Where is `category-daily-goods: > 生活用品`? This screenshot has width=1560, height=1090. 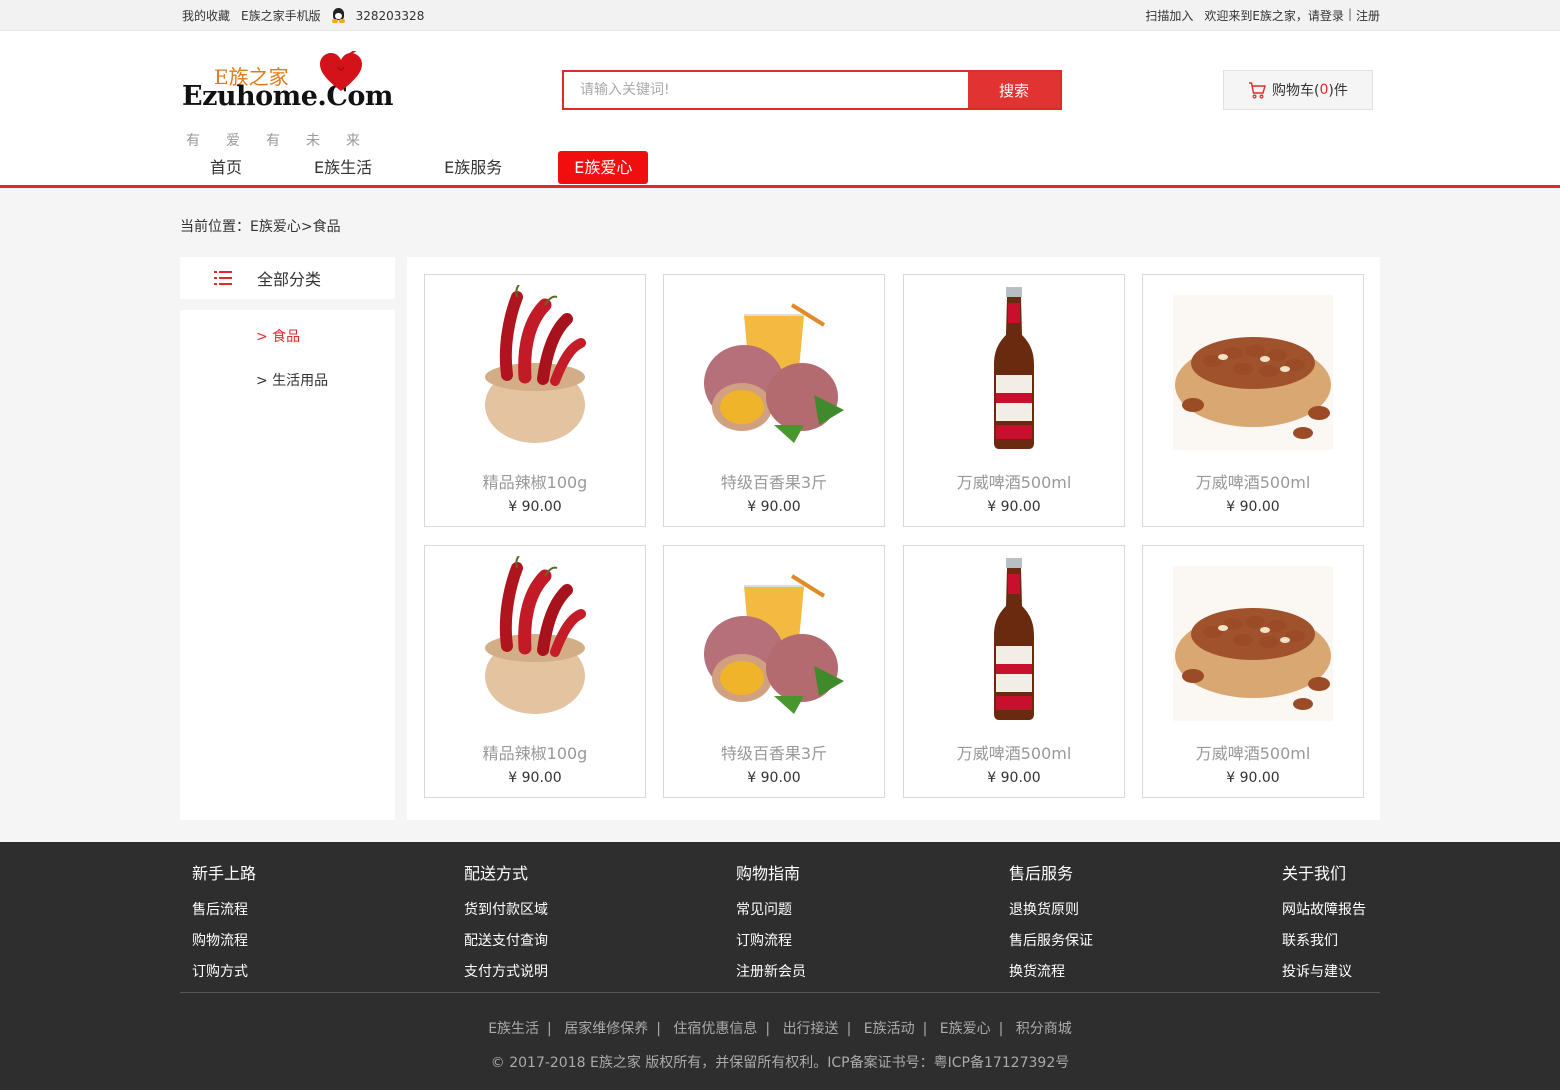 category-daily-goods: > 生活用品 is located at coordinates (292, 380).